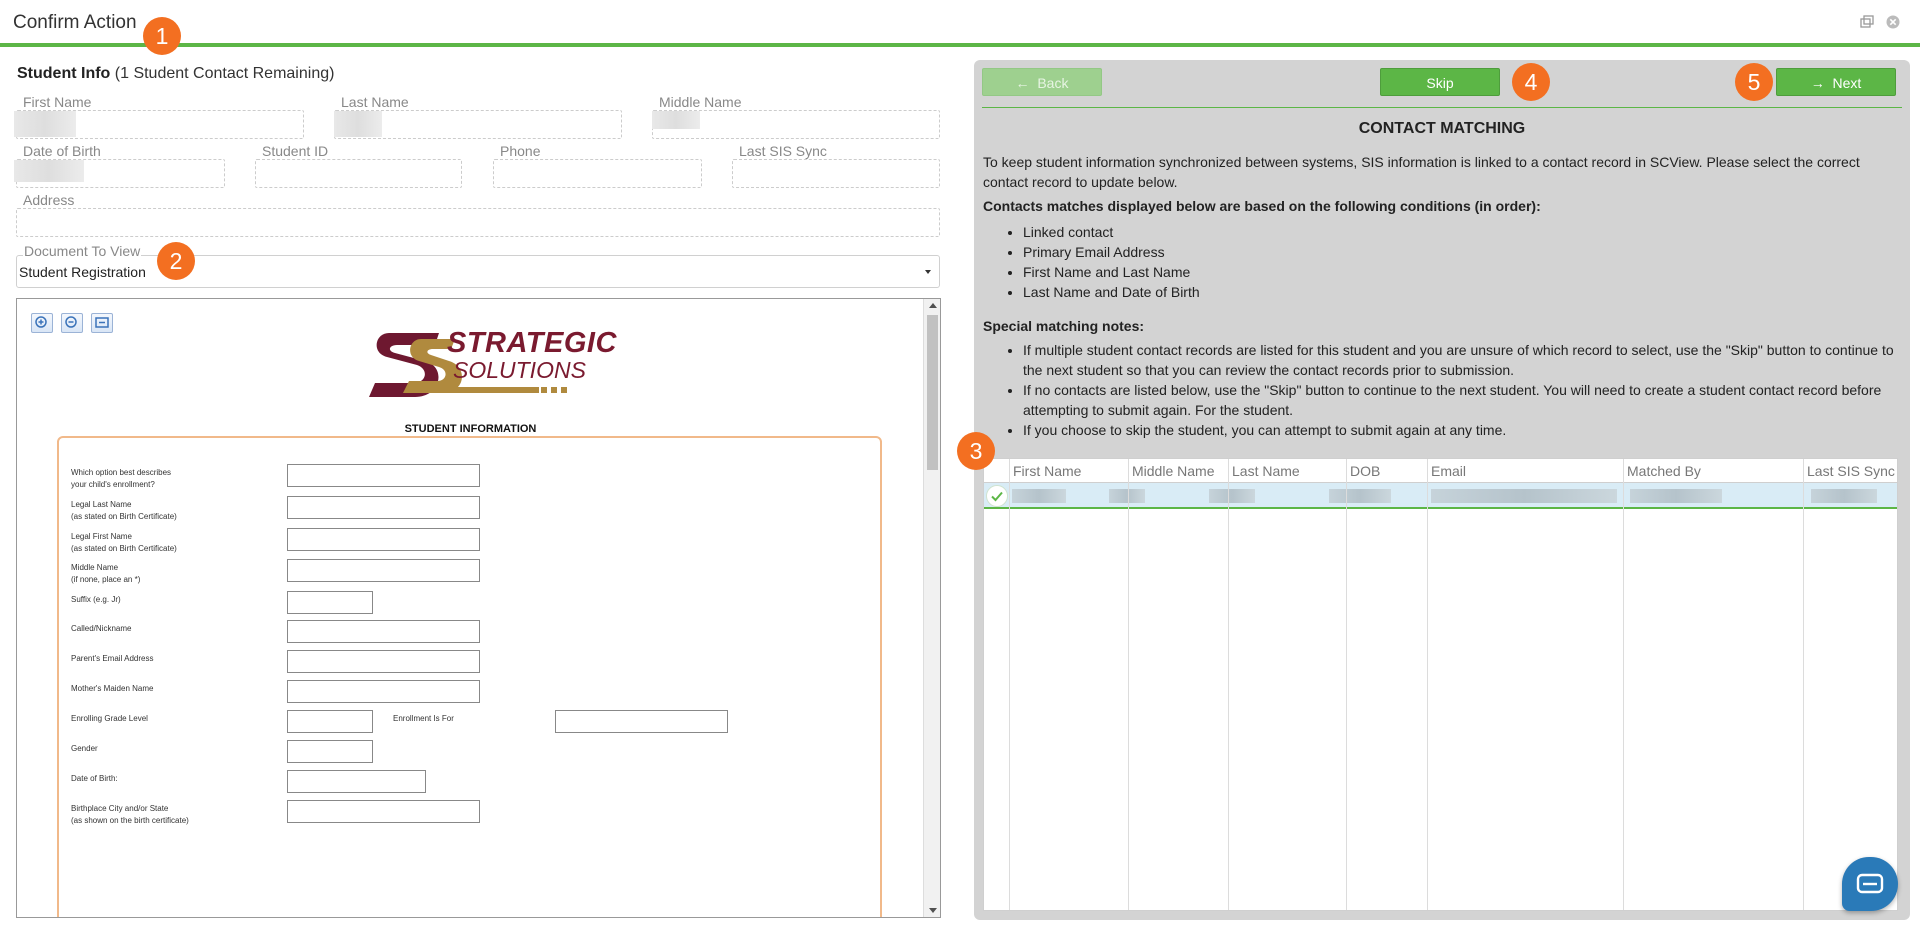  What do you see at coordinates (1442, 128) in the screenshot?
I see `contact-matching-title: CONTACT MATCHING` at bounding box center [1442, 128].